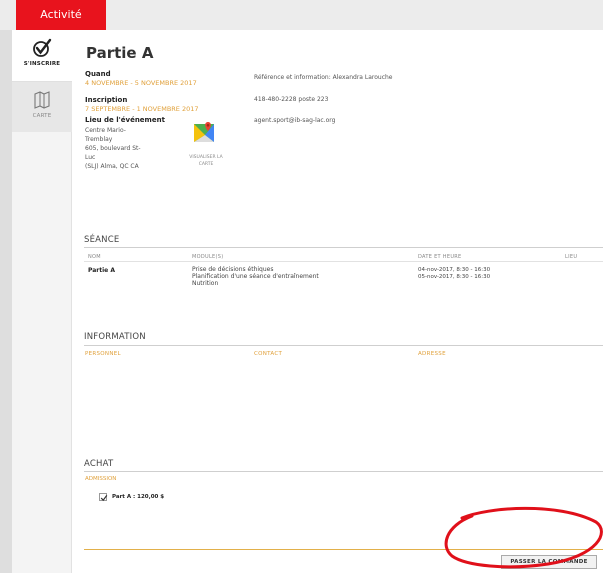  I want to click on col-header-lieu: LIEU, so click(571, 257).